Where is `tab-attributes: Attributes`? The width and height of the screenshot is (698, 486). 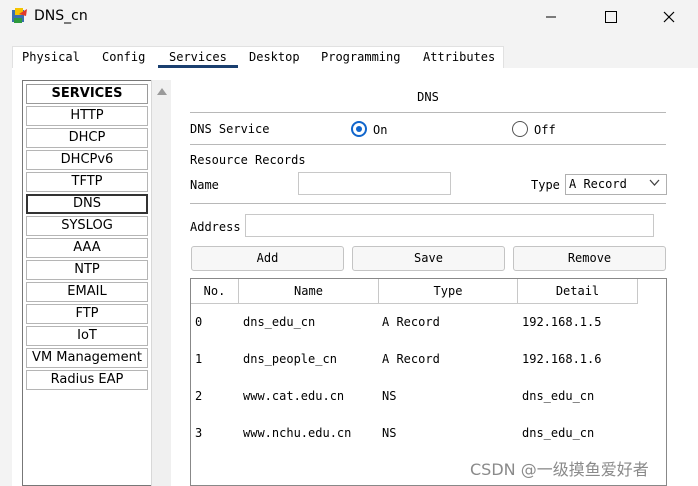 tab-attributes: Attributes is located at coordinates (459, 57).